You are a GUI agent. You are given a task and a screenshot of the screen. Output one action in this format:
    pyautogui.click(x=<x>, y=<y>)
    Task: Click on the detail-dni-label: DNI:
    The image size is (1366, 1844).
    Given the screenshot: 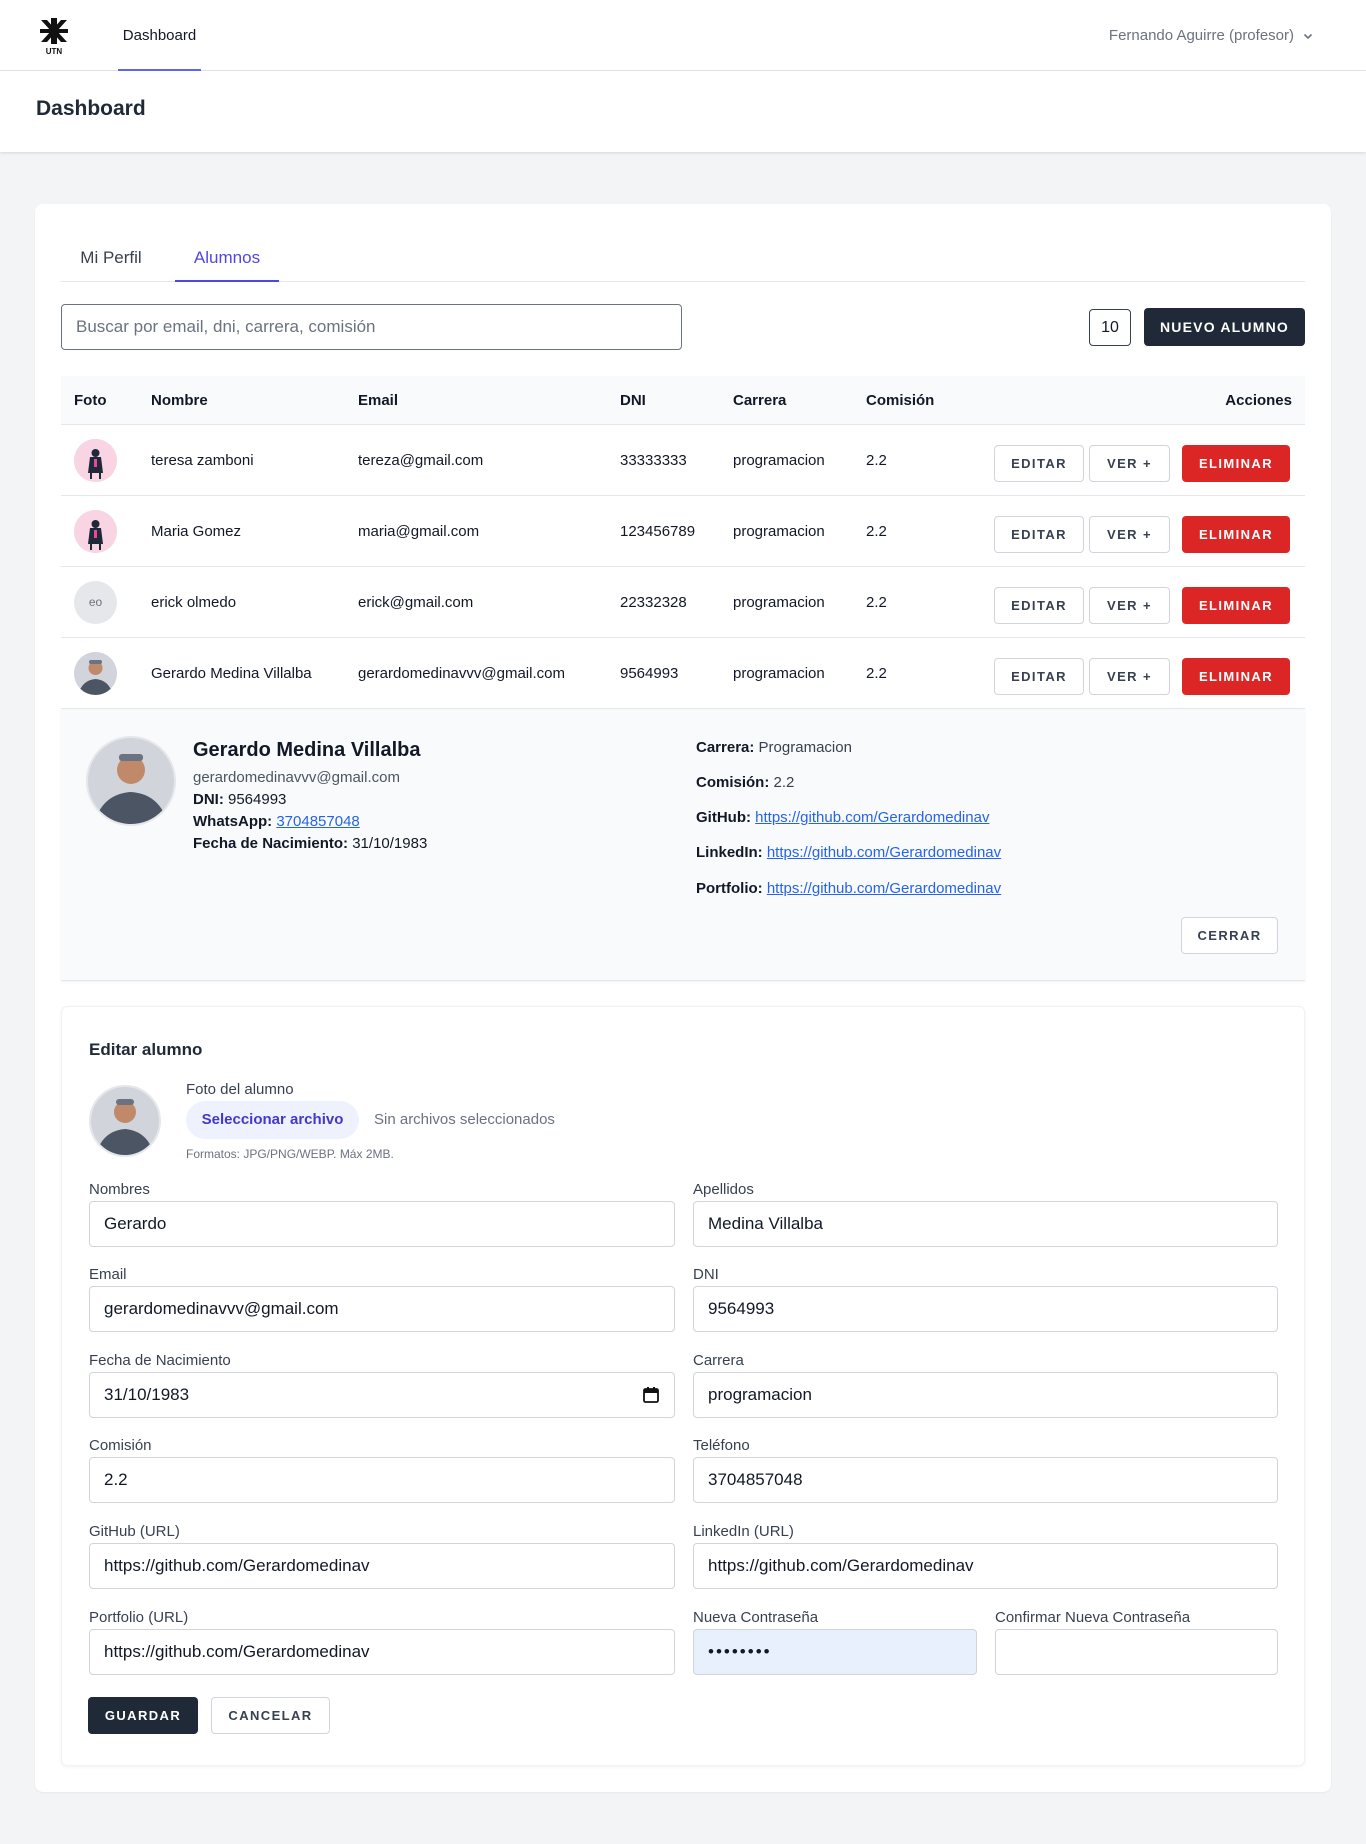 What is the action you would take?
    pyautogui.click(x=208, y=799)
    